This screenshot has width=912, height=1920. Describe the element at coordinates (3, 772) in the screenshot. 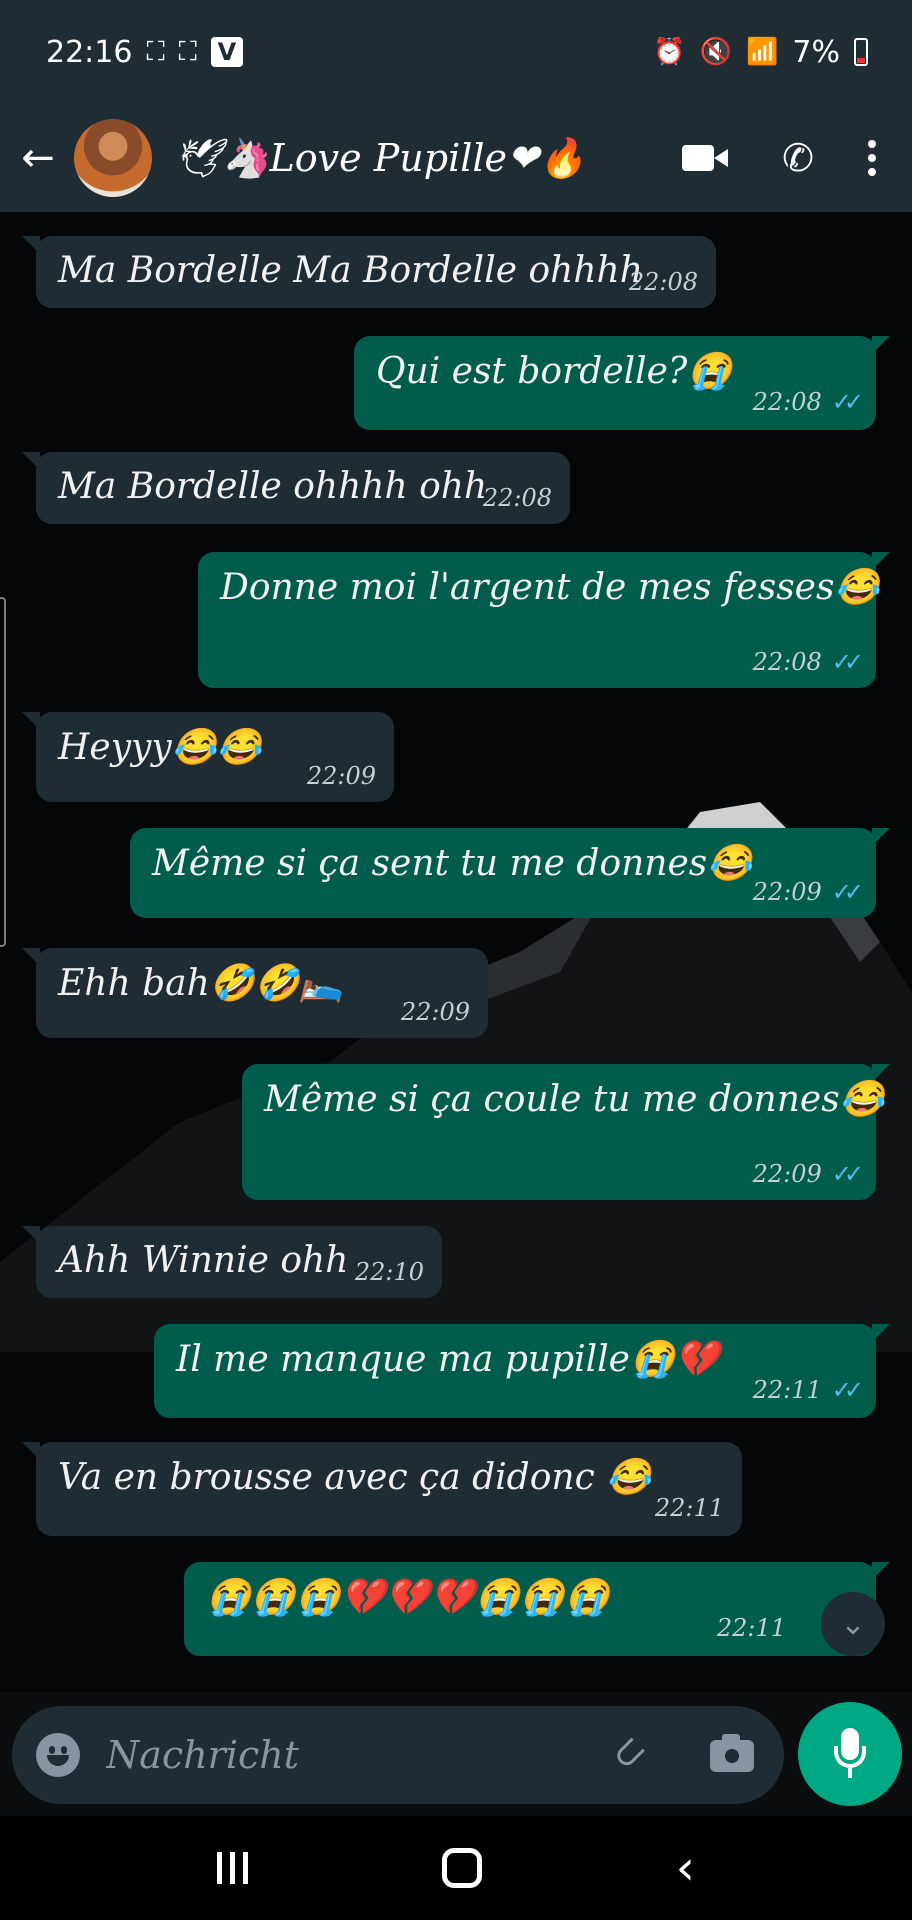

I see `scroll-indicator` at that location.